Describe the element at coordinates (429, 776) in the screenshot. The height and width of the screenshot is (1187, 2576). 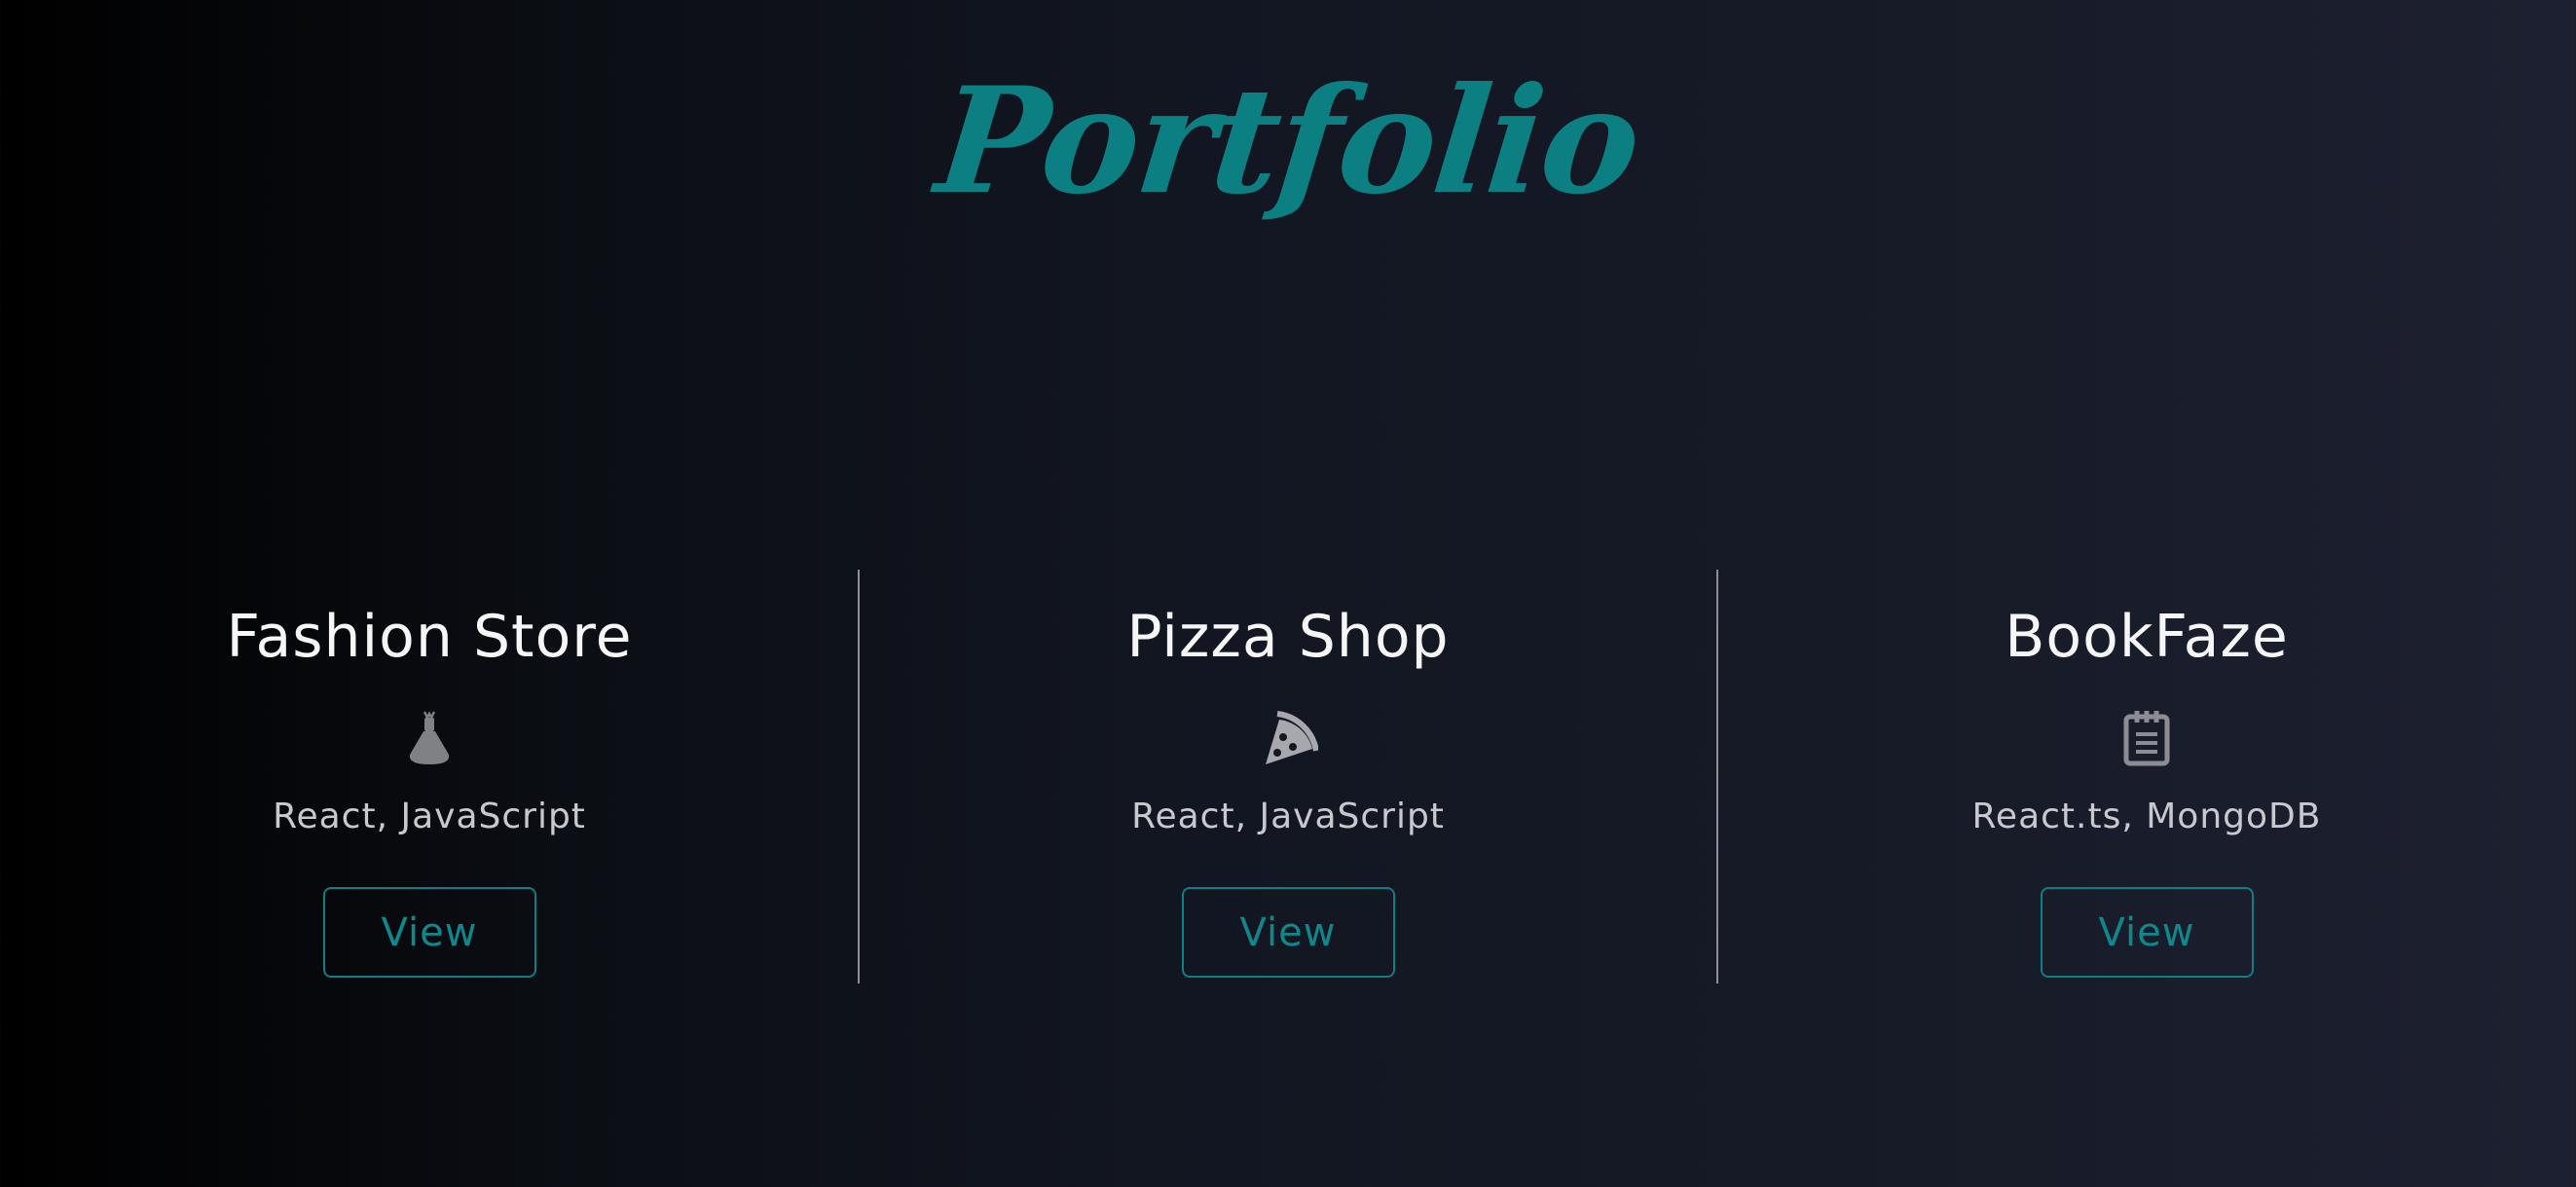
I see `project-card-fashion-store: Fashion Store React, JavaScript View` at that location.